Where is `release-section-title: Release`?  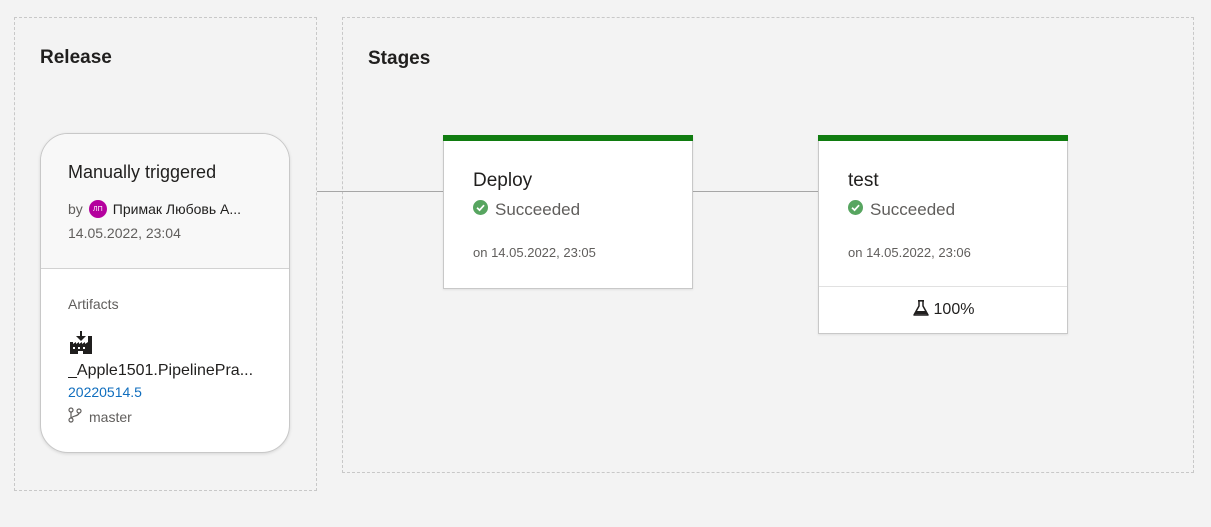 release-section-title: Release is located at coordinates (76, 57).